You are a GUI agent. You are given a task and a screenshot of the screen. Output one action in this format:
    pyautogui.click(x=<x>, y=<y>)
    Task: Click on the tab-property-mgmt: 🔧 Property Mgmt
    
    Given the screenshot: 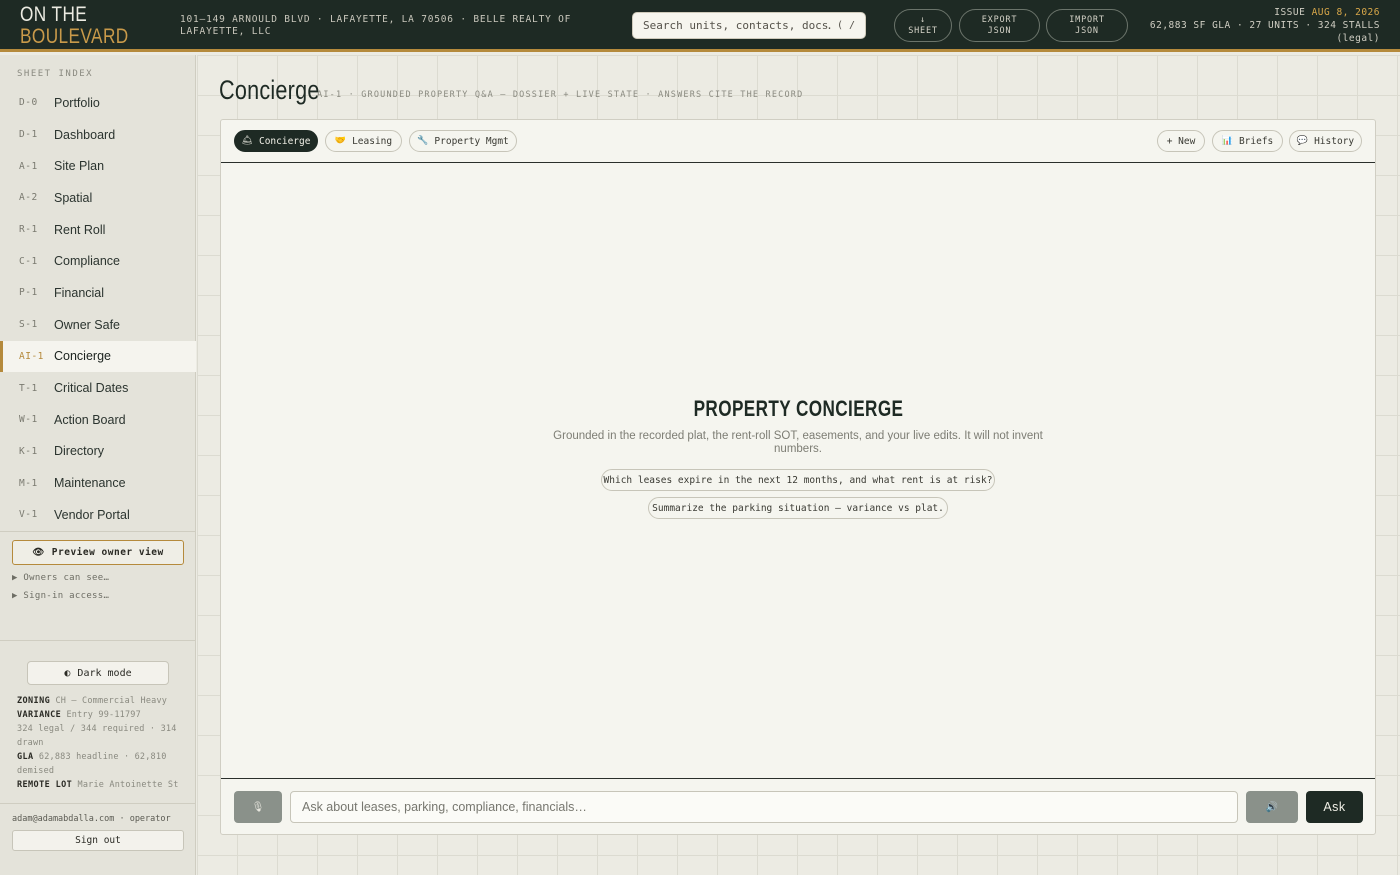 What is the action you would take?
    pyautogui.click(x=463, y=141)
    